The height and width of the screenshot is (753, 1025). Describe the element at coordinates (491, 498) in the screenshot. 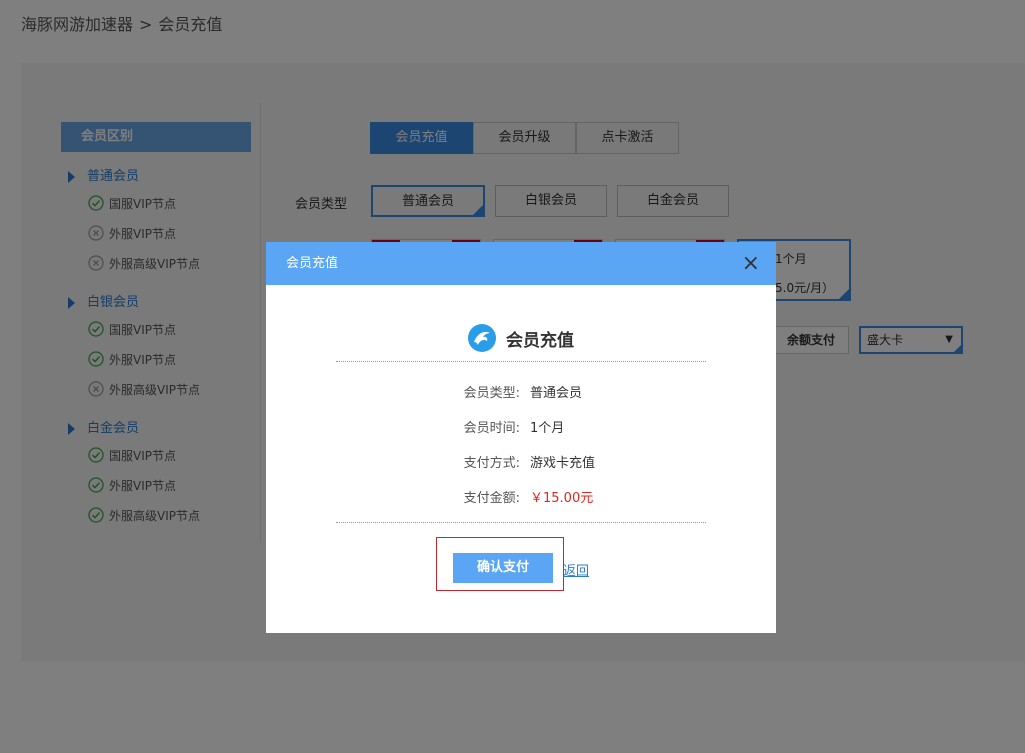

I see `info-label: 支付金额:` at that location.